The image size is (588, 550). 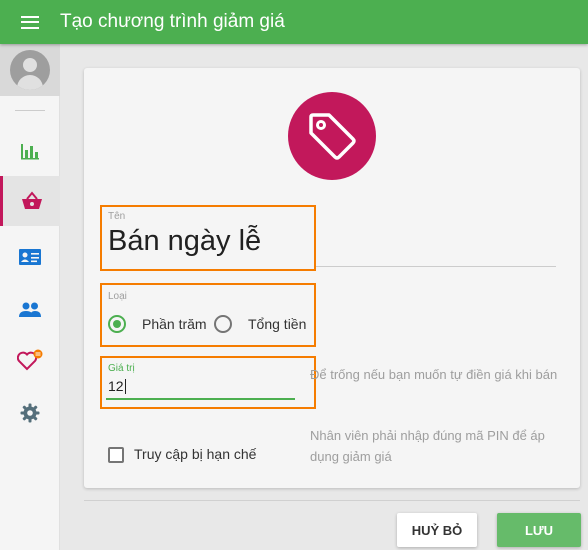 I want to click on avatar, so click(x=30, y=70).